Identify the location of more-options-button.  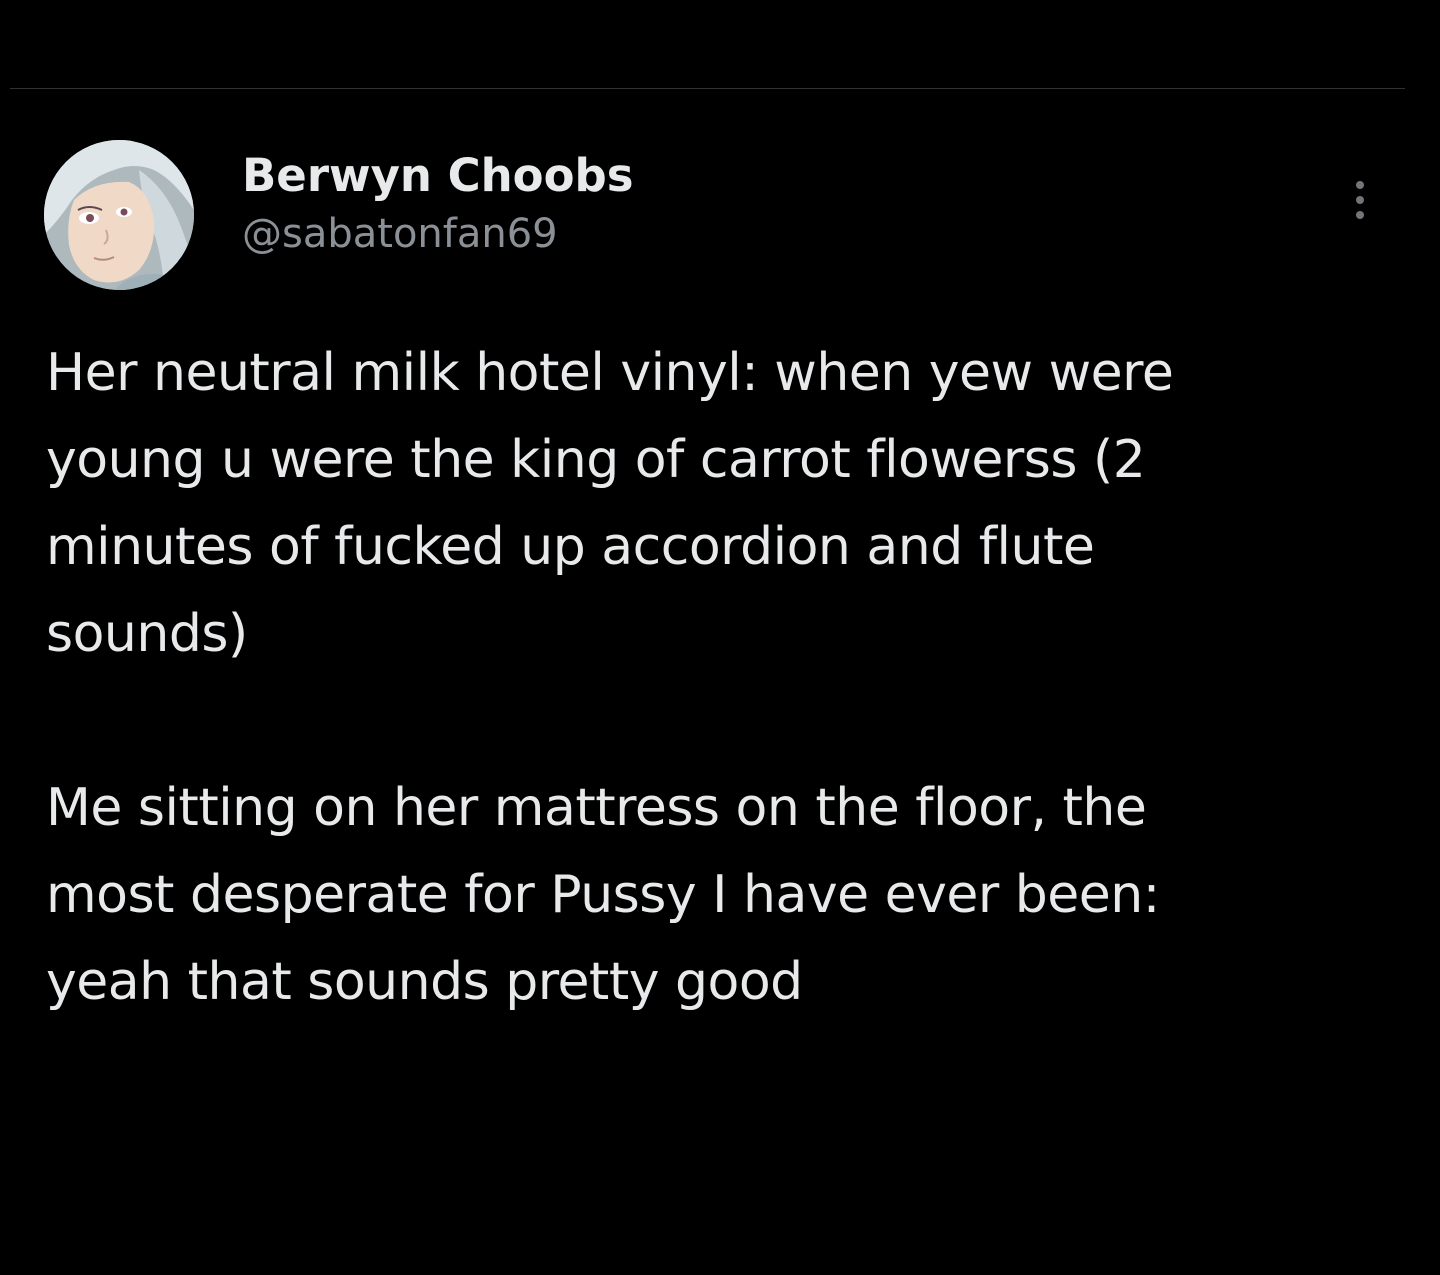
(1360, 200).